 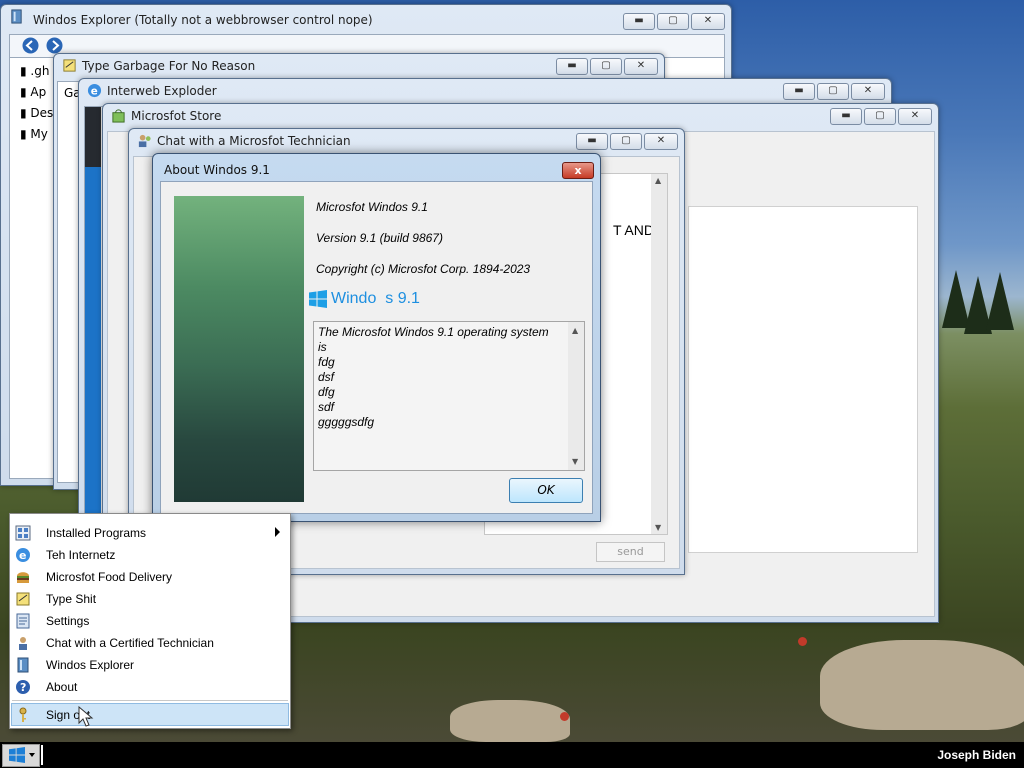 I want to click on menu-item-food-delivery: Microsfot Food Delivery, so click(x=150, y=577).